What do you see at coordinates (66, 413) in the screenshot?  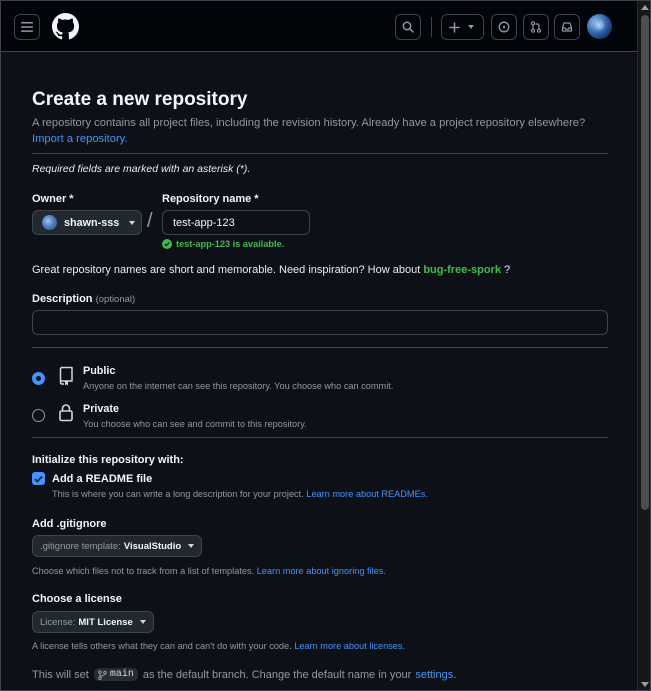 I see `lock-icon` at bounding box center [66, 413].